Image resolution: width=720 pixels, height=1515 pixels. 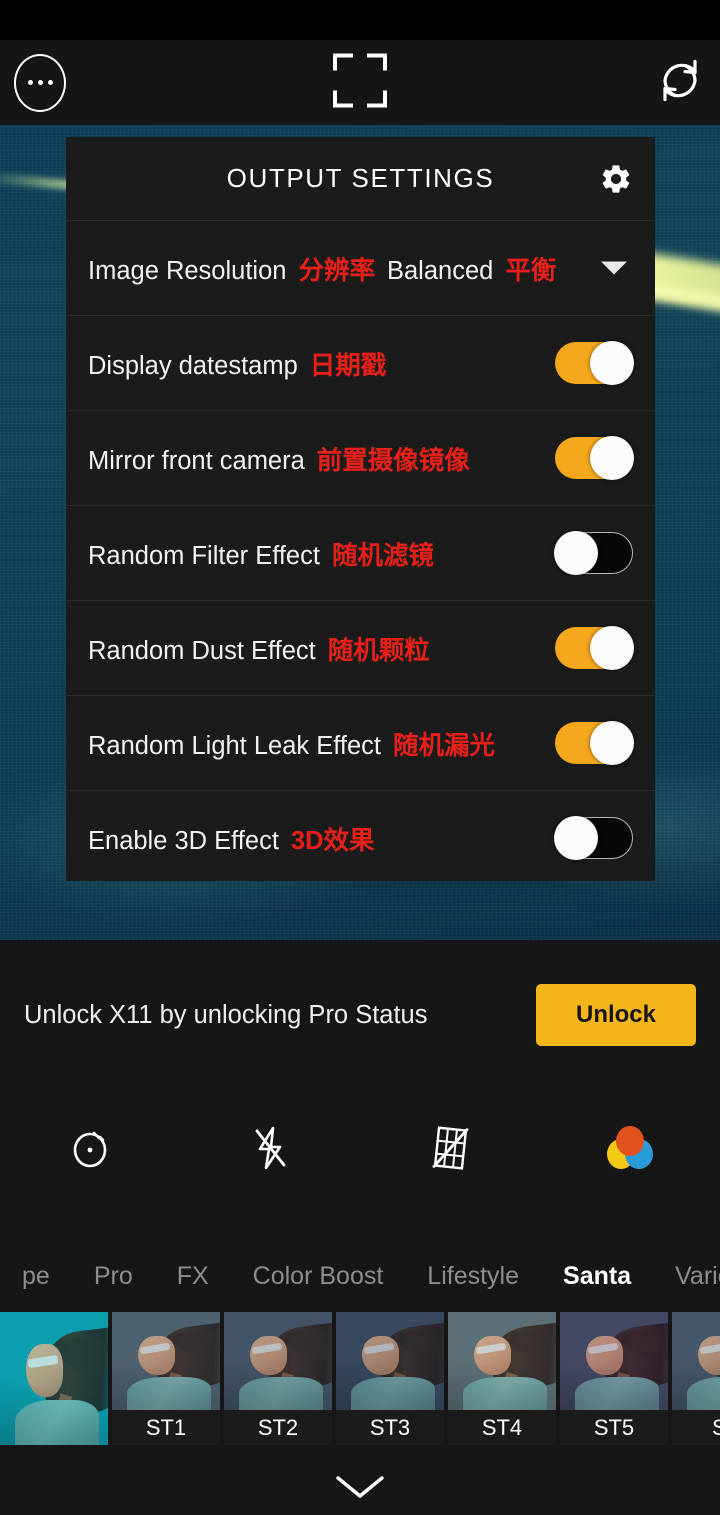 What do you see at coordinates (278, 1427) in the screenshot?
I see `thumbnail-label: ST2` at bounding box center [278, 1427].